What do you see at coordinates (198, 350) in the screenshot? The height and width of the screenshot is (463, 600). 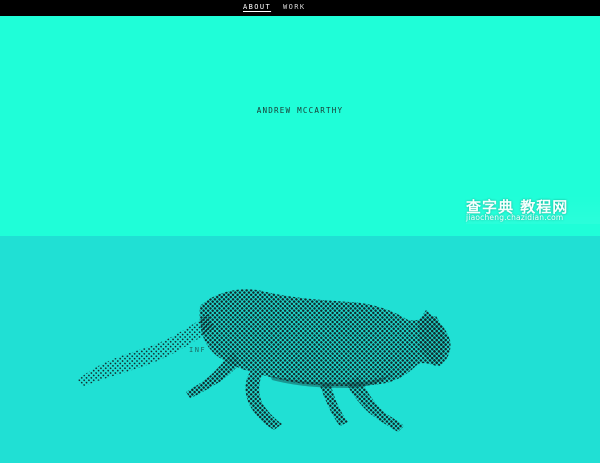 I see `faded-info-text: INF` at bounding box center [198, 350].